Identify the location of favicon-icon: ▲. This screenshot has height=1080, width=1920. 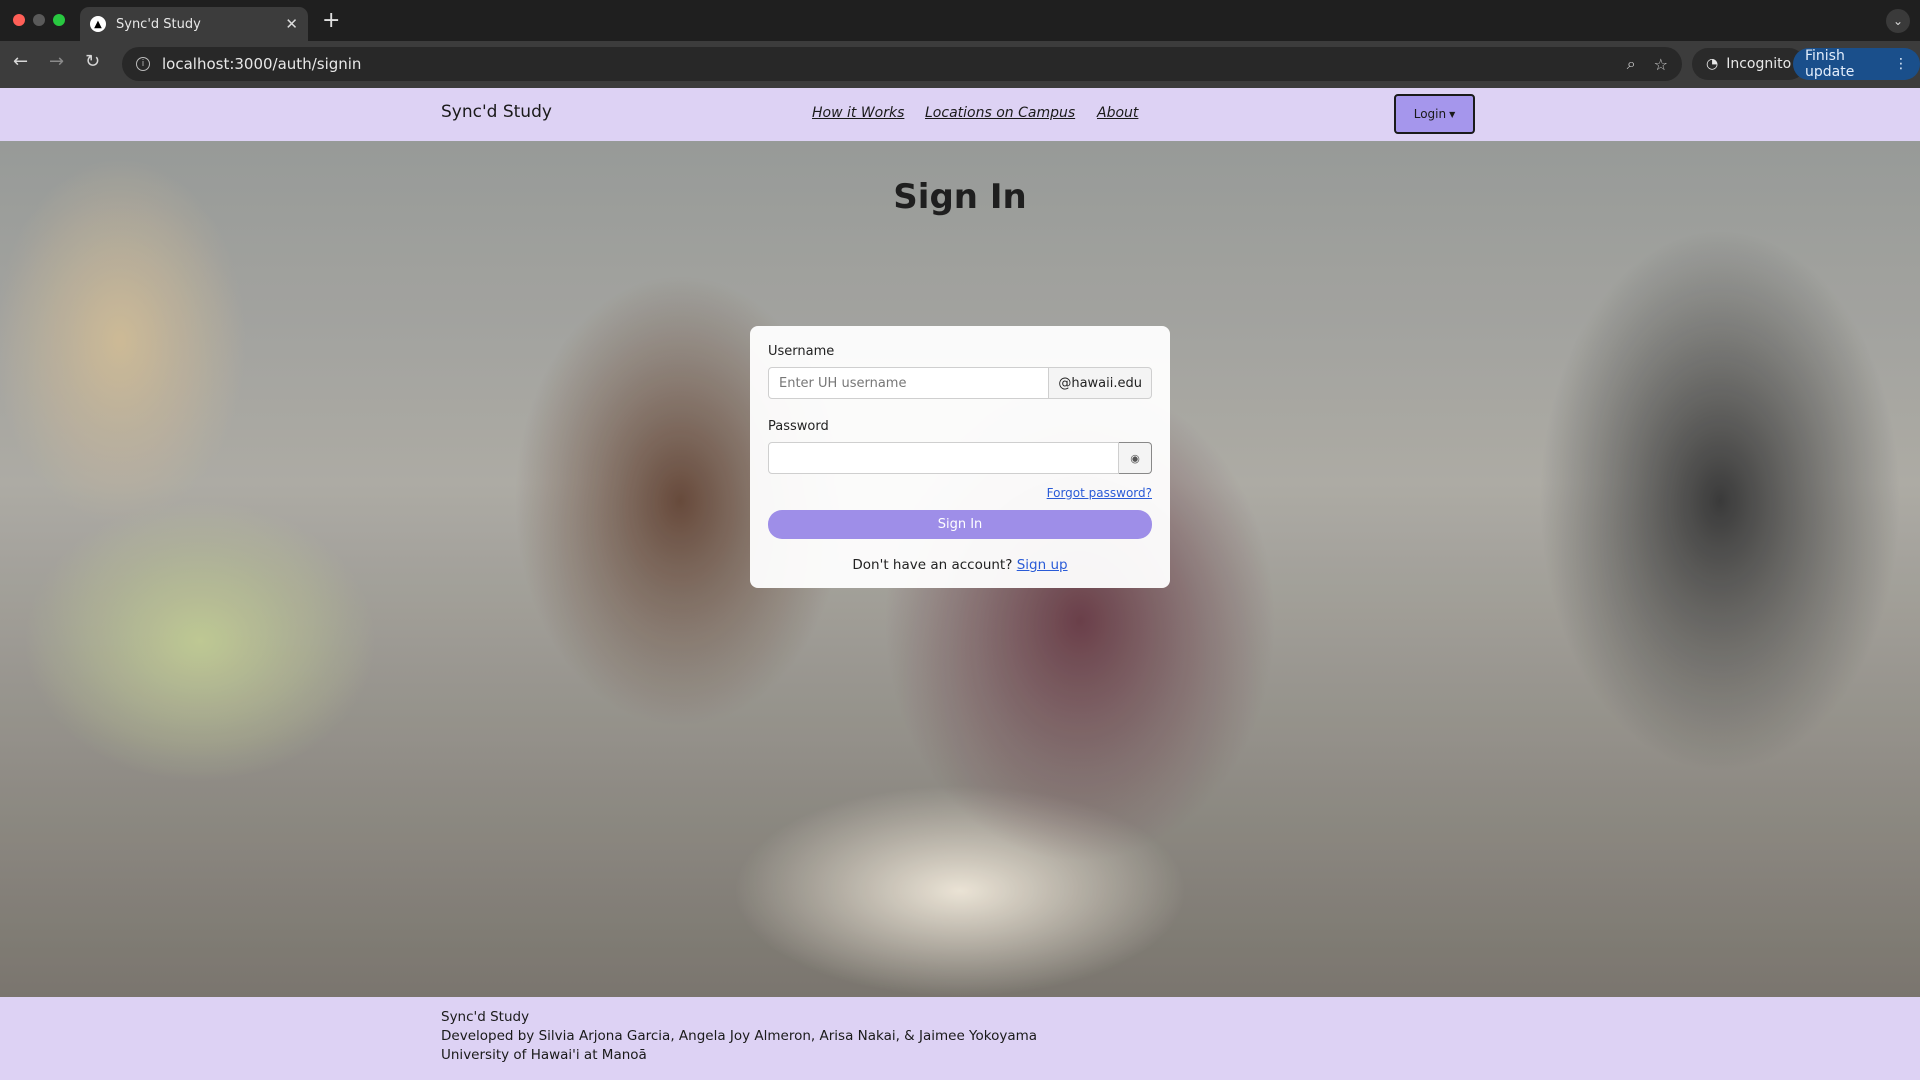
(98, 24).